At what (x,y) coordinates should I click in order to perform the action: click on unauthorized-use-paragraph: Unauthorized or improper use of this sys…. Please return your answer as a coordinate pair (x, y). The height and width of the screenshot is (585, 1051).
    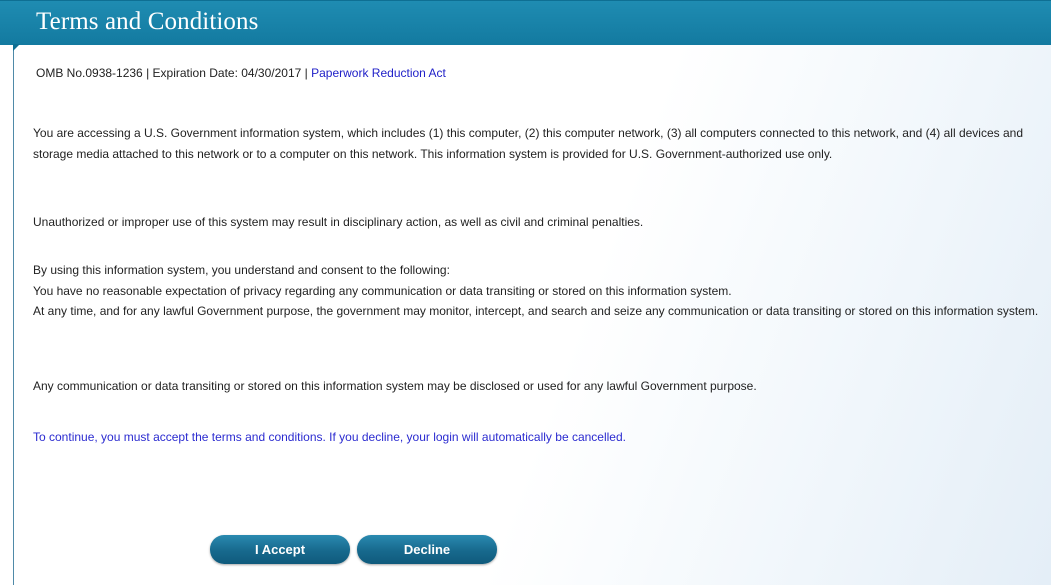
    Looking at the image, I should click on (338, 222).